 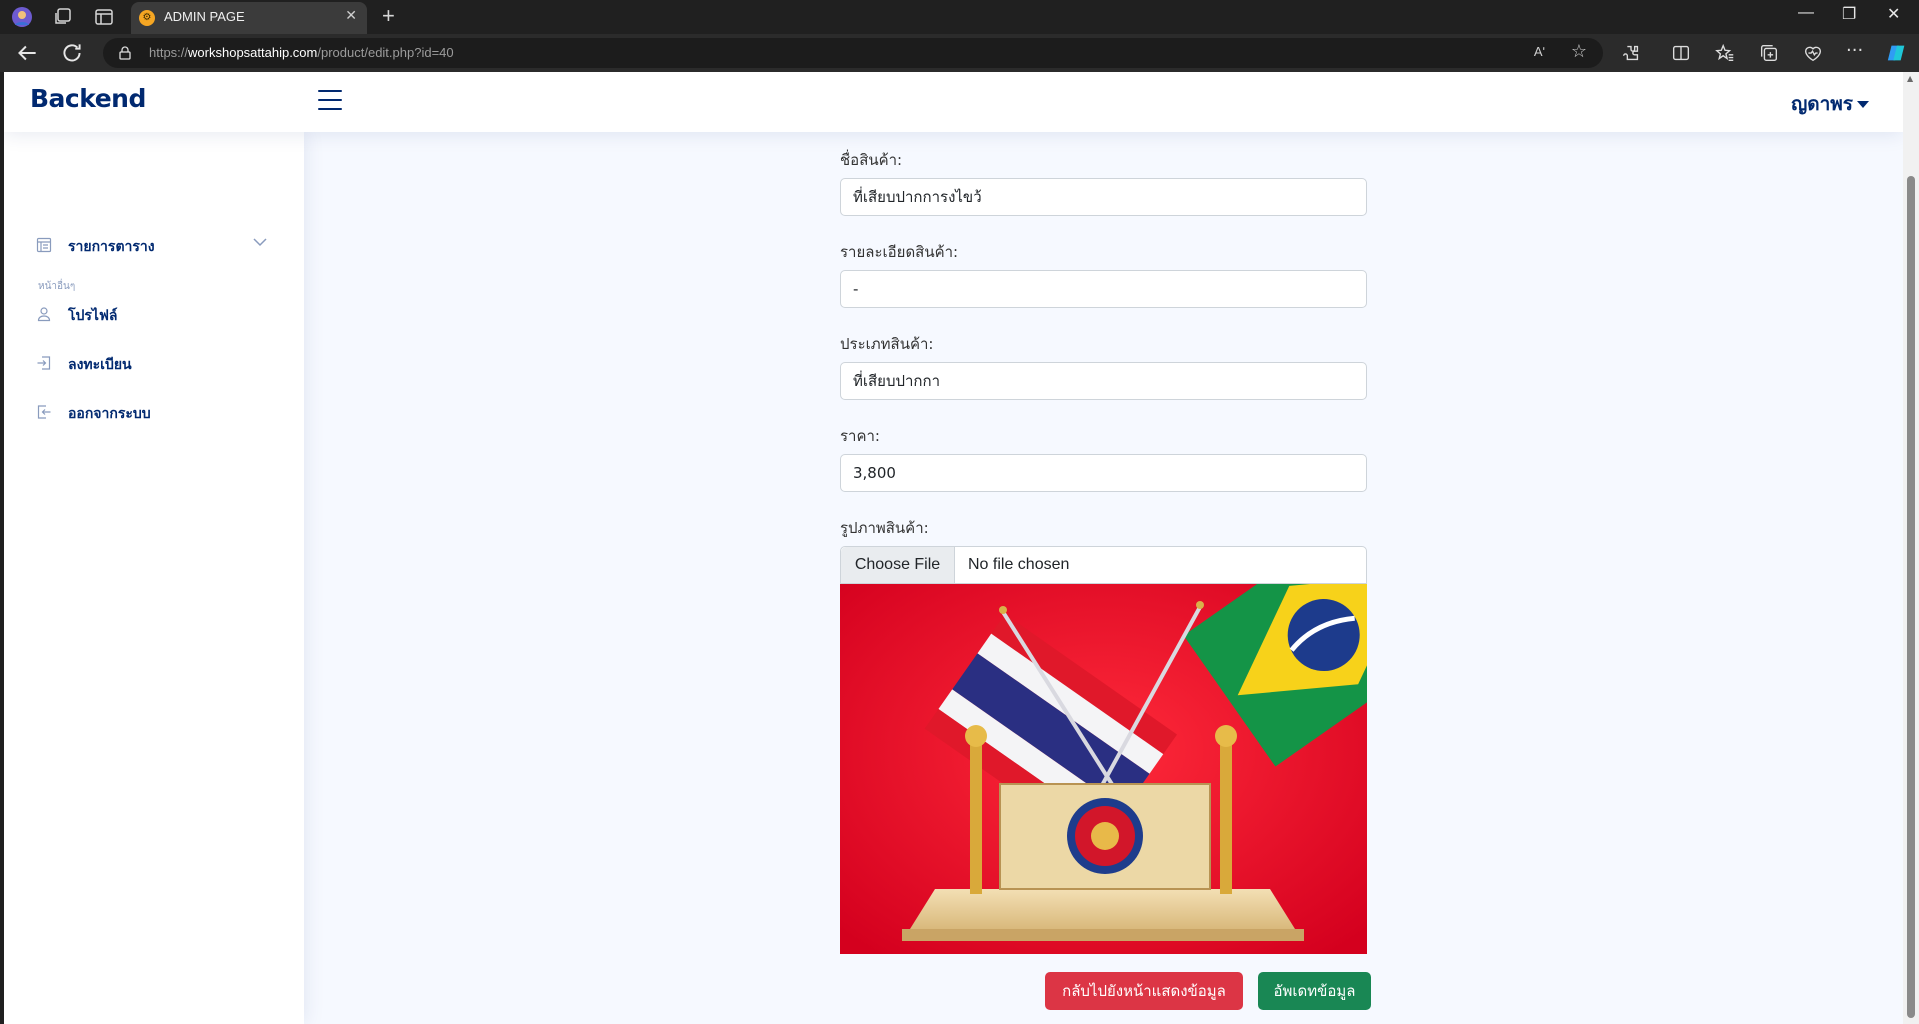 What do you see at coordinates (1579, 51) in the screenshot?
I see `favorite-star-icon: ☆` at bounding box center [1579, 51].